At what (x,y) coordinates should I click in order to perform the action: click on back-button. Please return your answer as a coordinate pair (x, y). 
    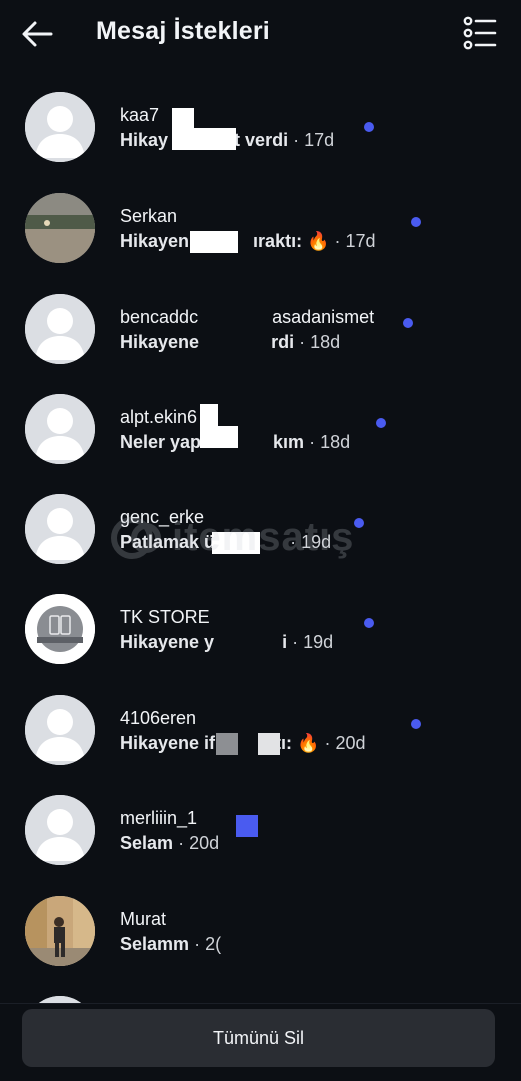
    Looking at the image, I should click on (37, 34).